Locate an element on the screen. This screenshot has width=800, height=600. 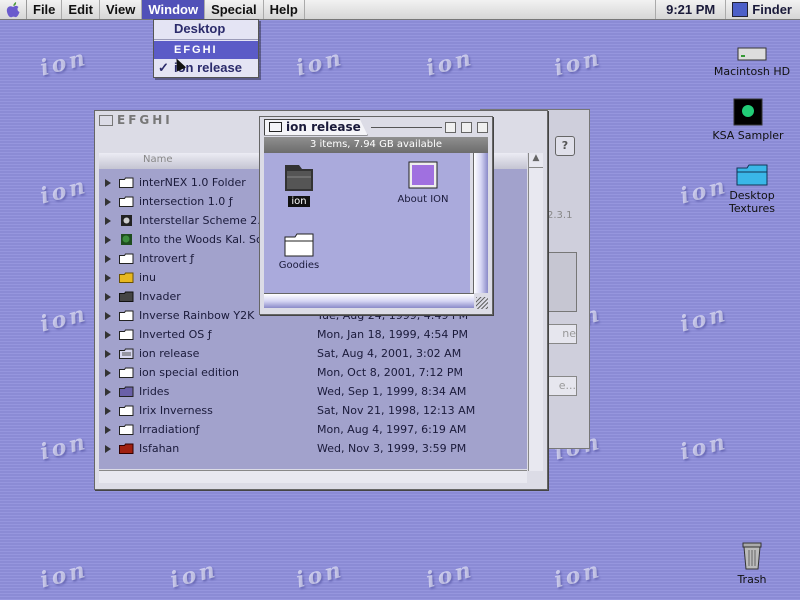
application-menu-label: Finder is located at coordinates (772, 9).